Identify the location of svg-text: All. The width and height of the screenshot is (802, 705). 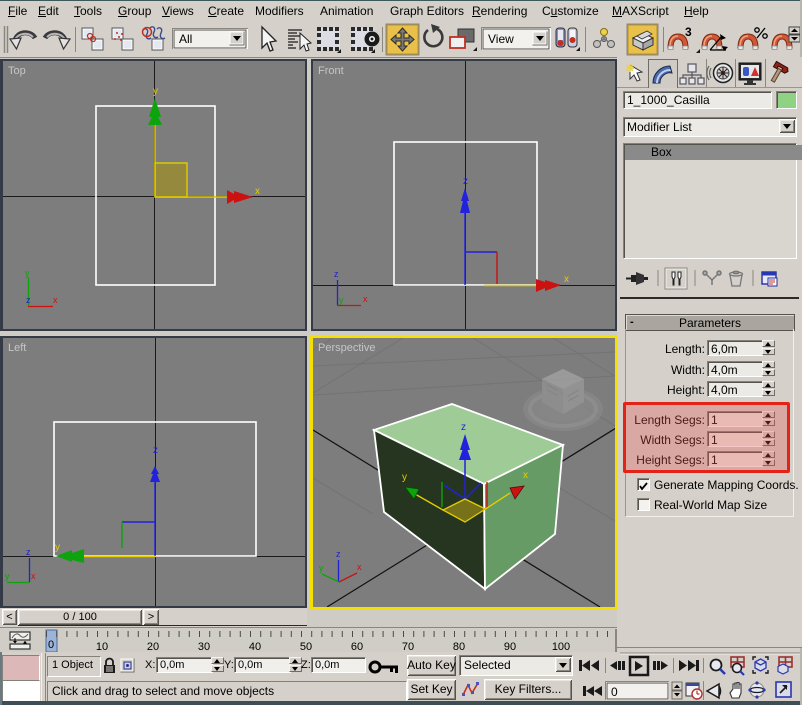
(185, 39).